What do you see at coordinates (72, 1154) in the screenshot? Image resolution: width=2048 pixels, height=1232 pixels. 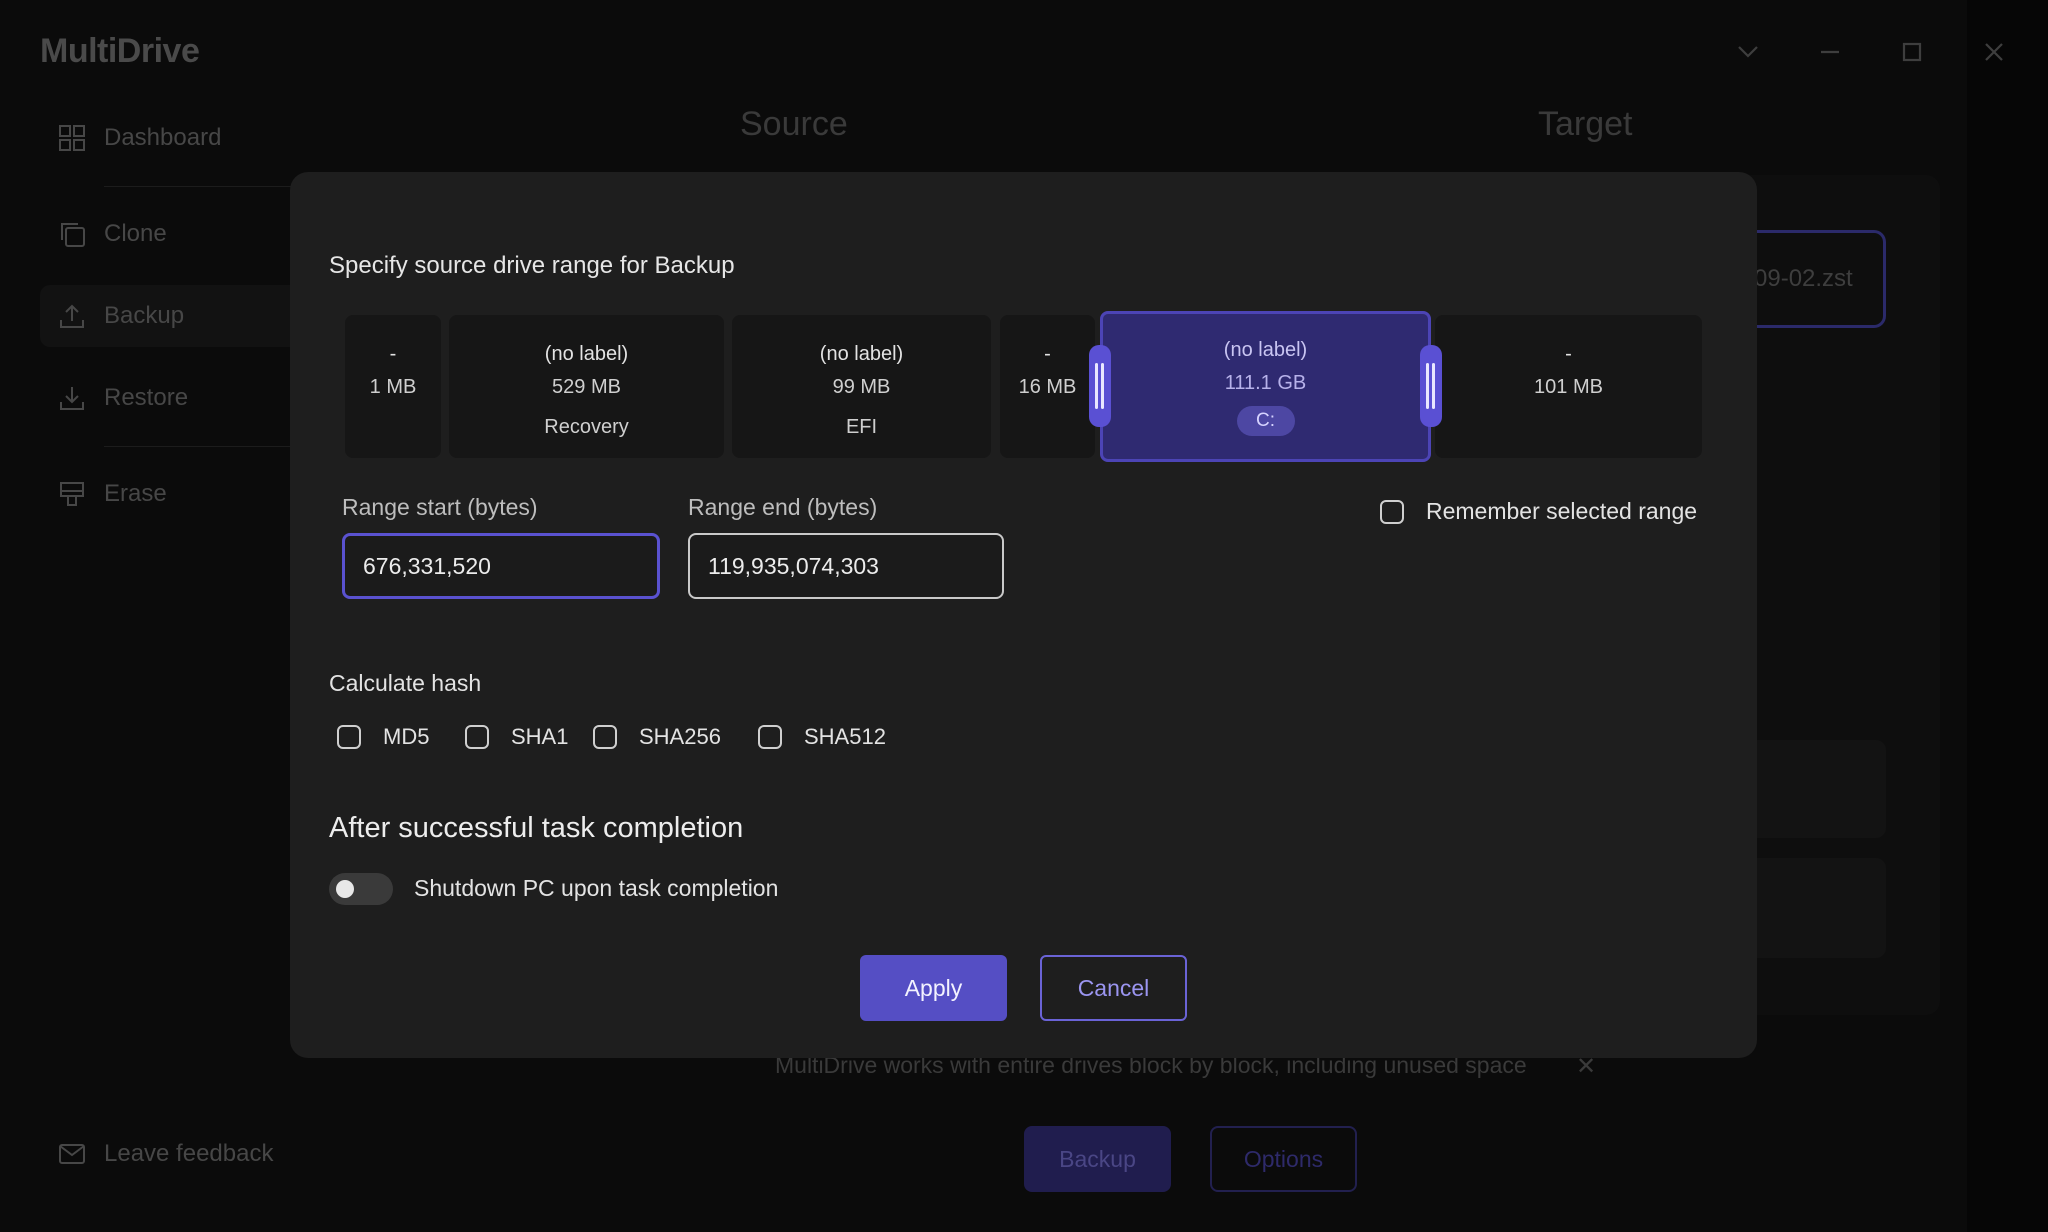 I see `mail-icon` at bounding box center [72, 1154].